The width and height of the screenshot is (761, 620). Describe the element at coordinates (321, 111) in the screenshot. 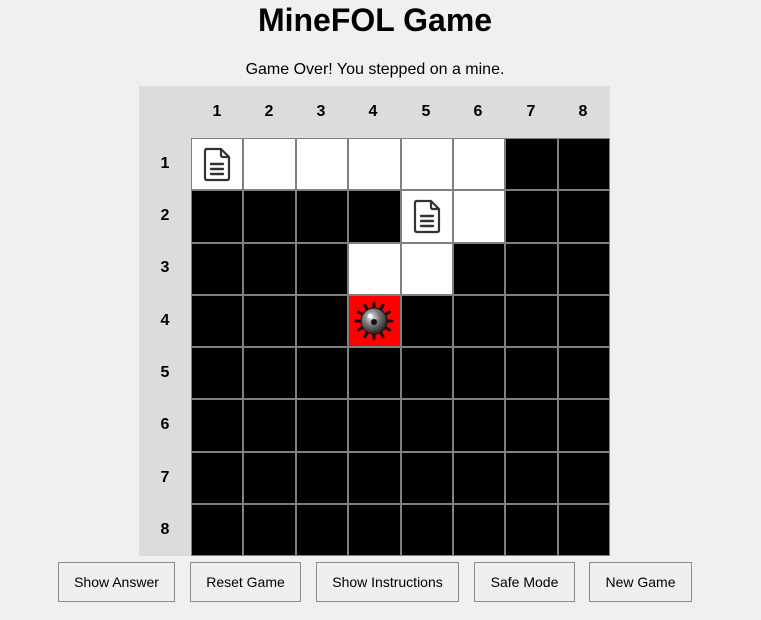

I see `column-header: 3` at that location.